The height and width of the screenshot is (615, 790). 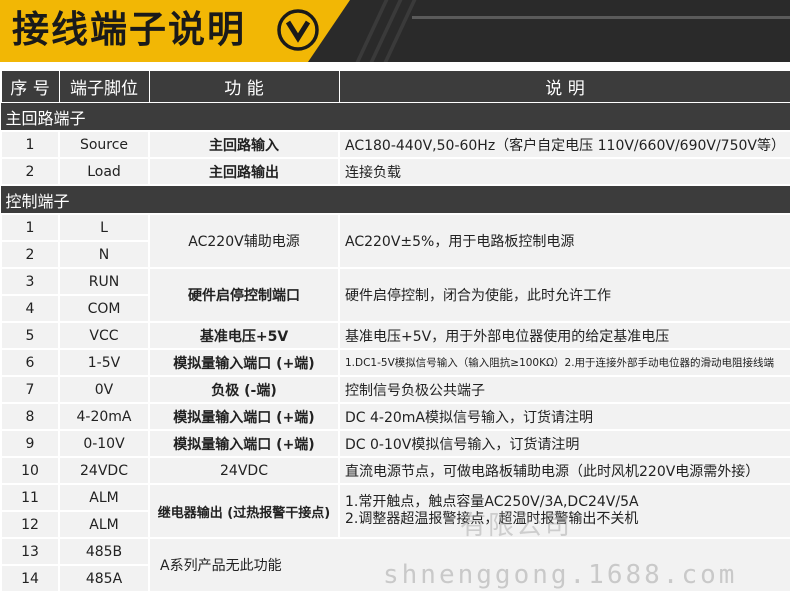 What do you see at coordinates (564, 335) in the screenshot?
I see `cell-description: 基准电压+5V，用于外部电位器使用的给定基准电压` at bounding box center [564, 335].